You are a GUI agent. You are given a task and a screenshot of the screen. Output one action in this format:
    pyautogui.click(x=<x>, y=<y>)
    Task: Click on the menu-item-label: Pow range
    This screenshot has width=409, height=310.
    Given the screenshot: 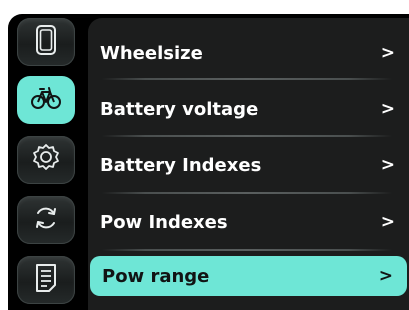 What is the action you would take?
    pyautogui.click(x=156, y=276)
    